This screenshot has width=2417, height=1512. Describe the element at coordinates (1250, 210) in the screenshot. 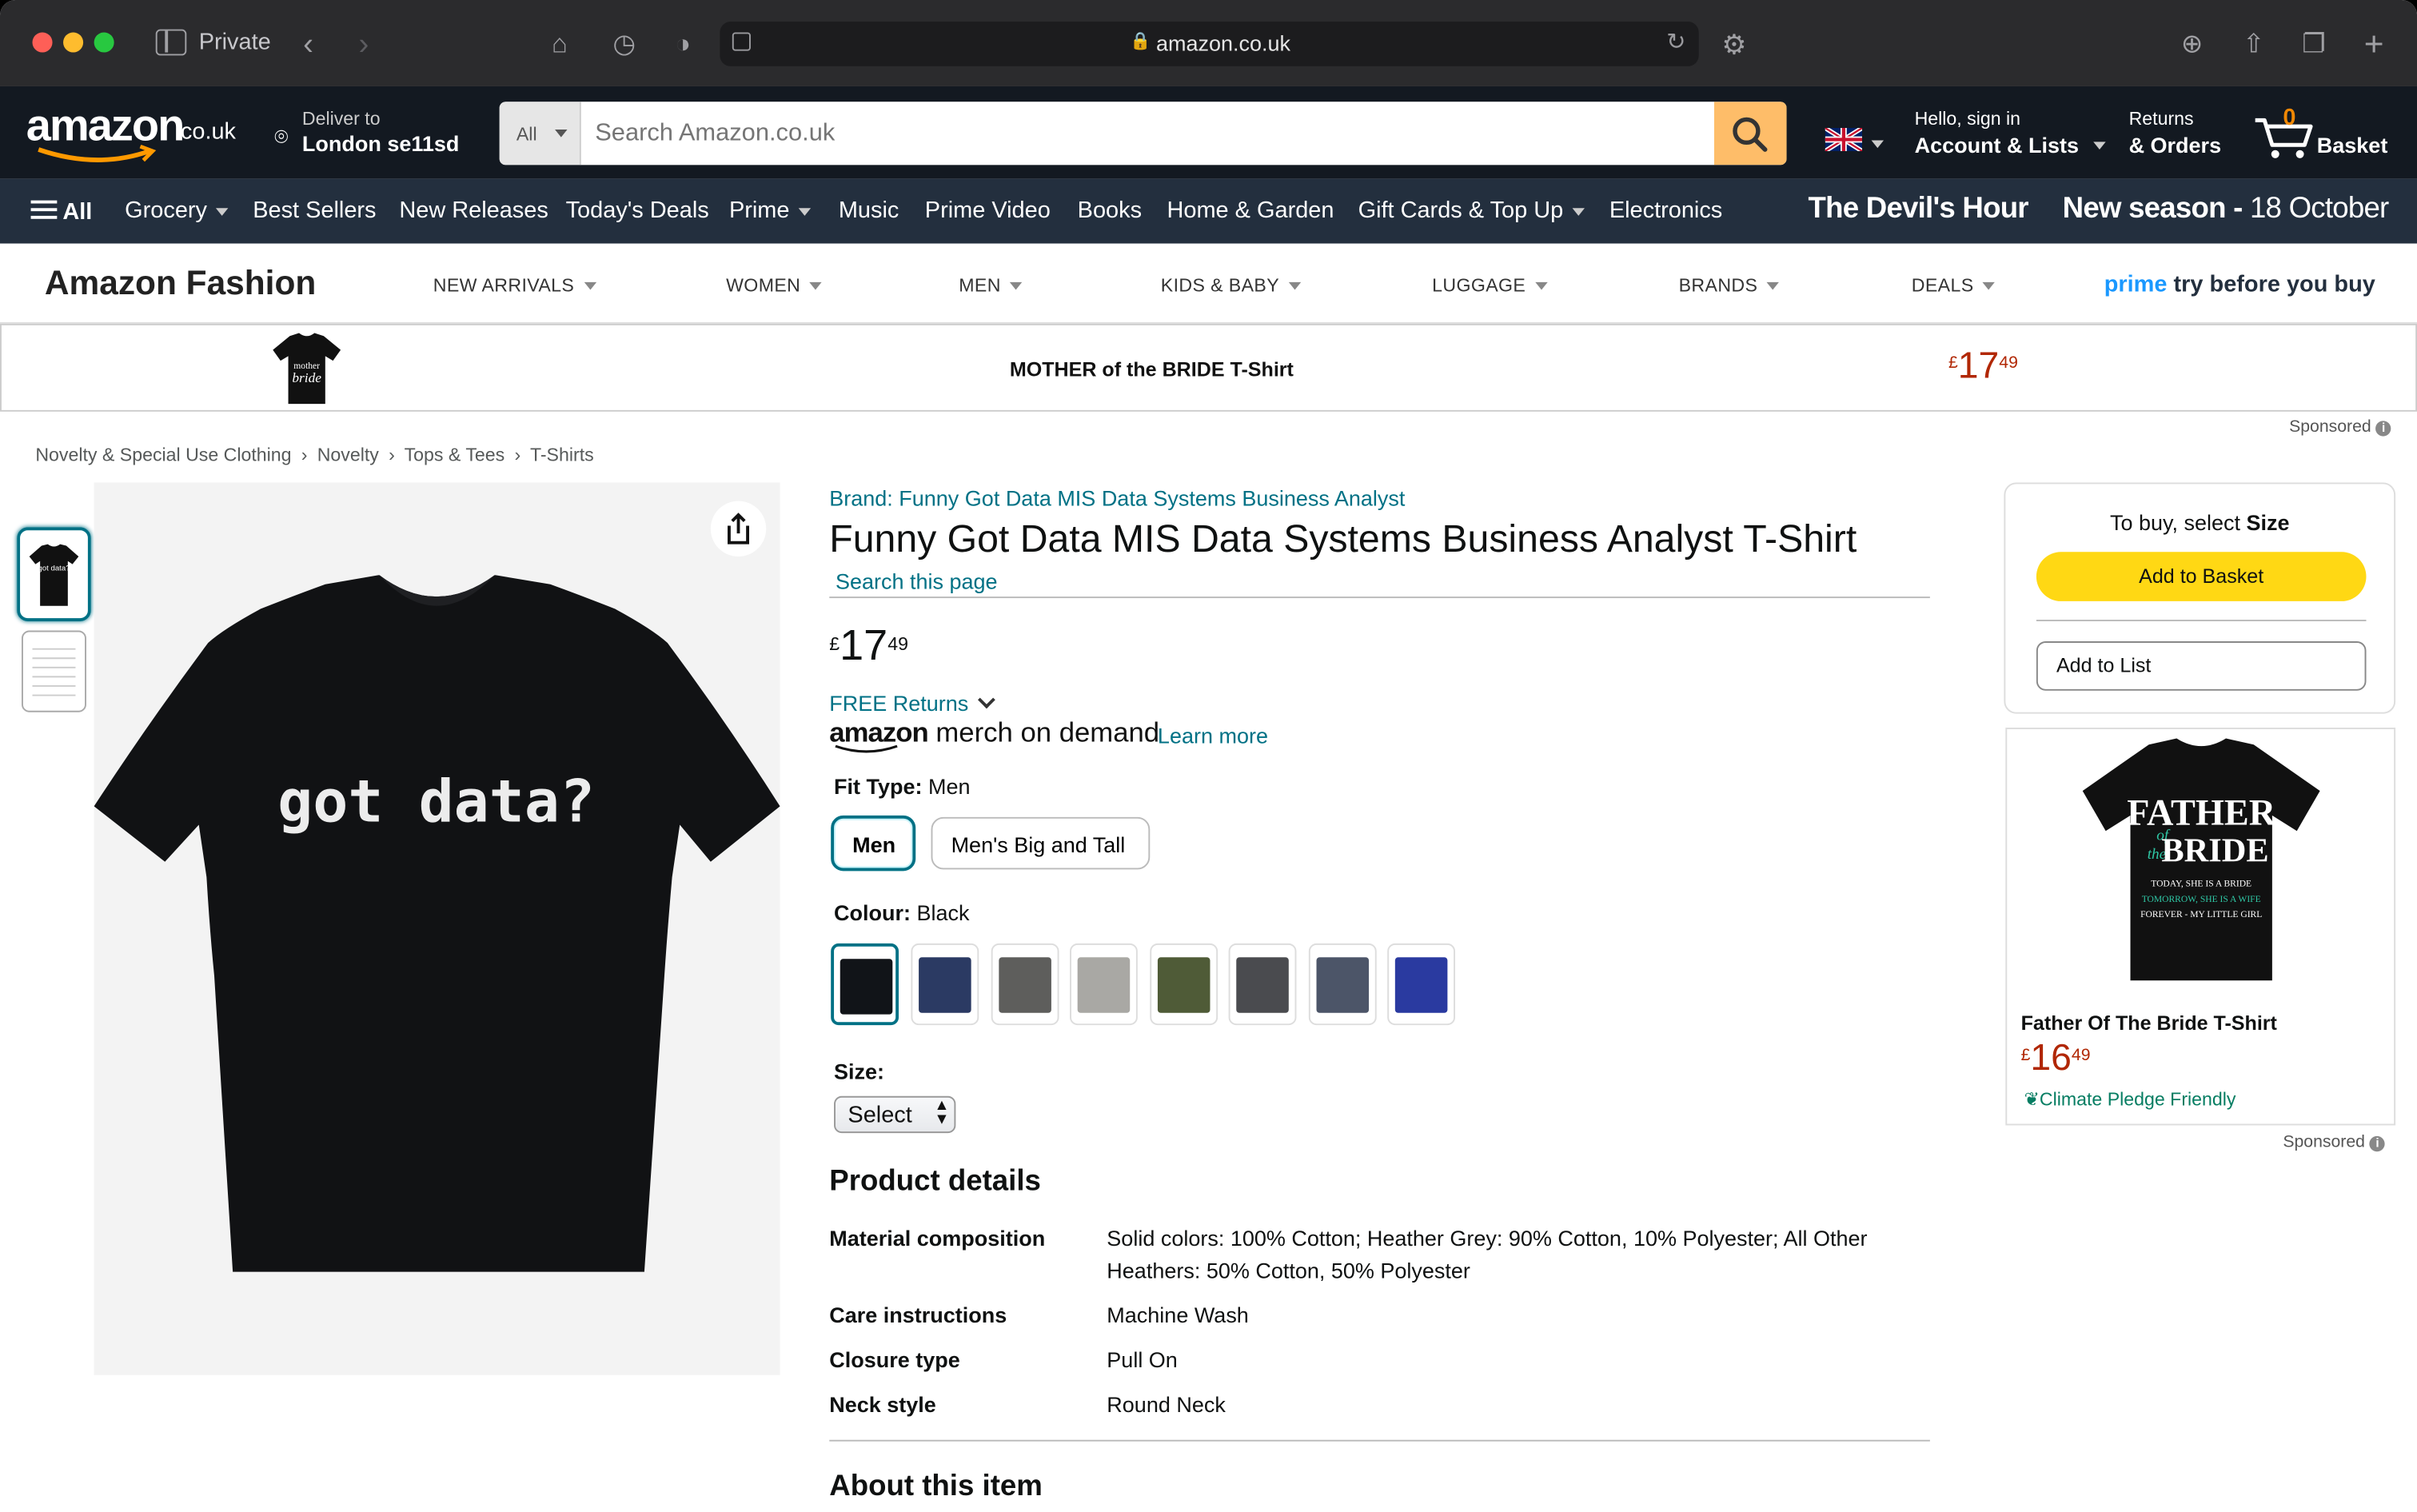

I see `nav-home-garden: Home & Garden` at that location.